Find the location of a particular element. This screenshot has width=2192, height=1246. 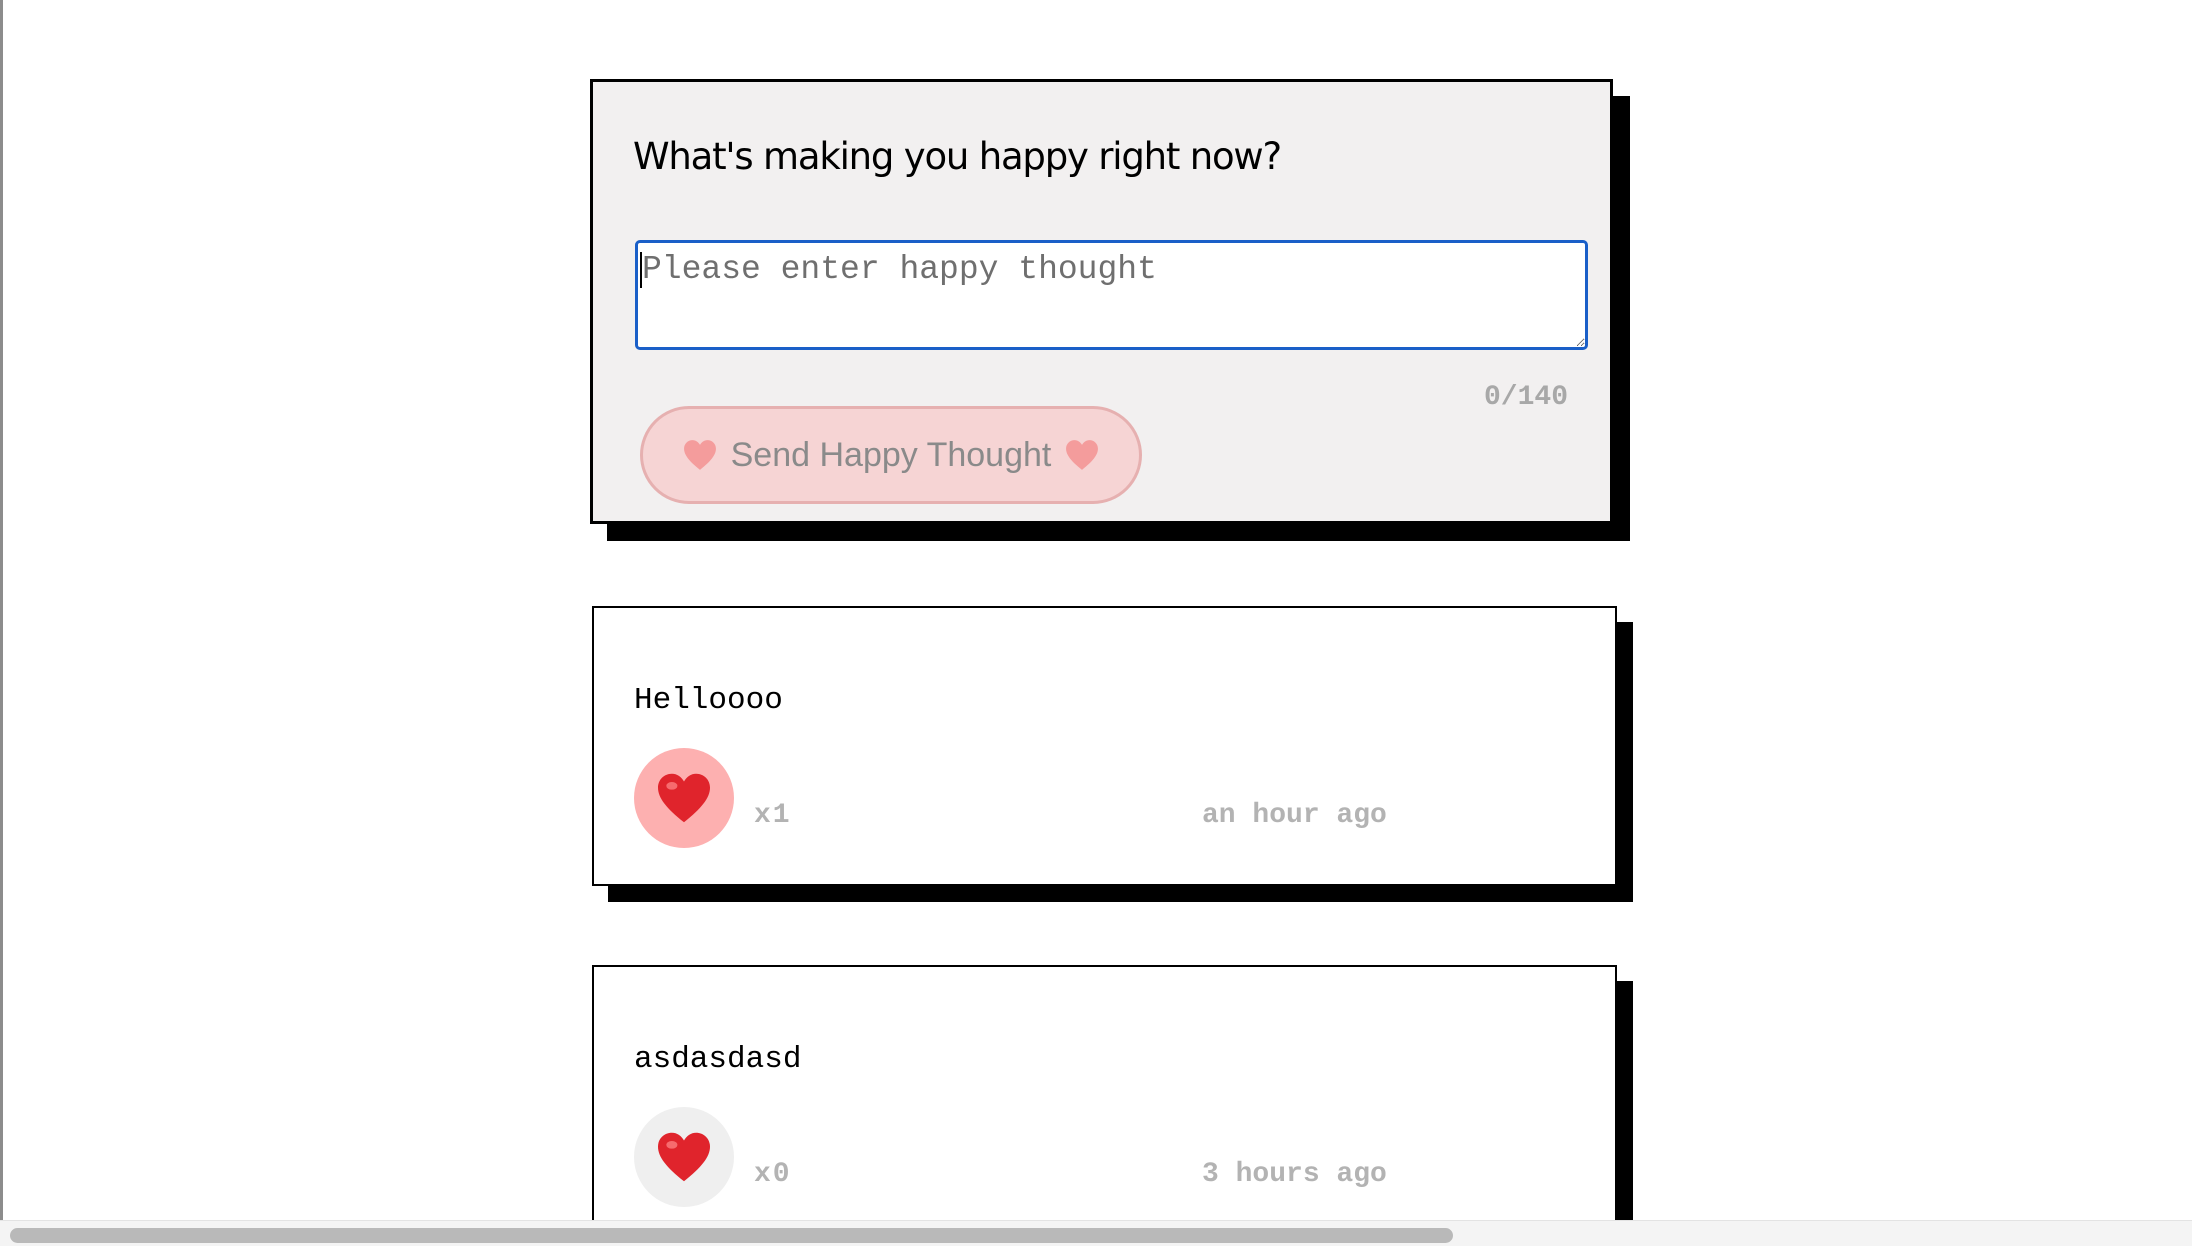

horizontal-scrollbar is located at coordinates (1096, 1233).